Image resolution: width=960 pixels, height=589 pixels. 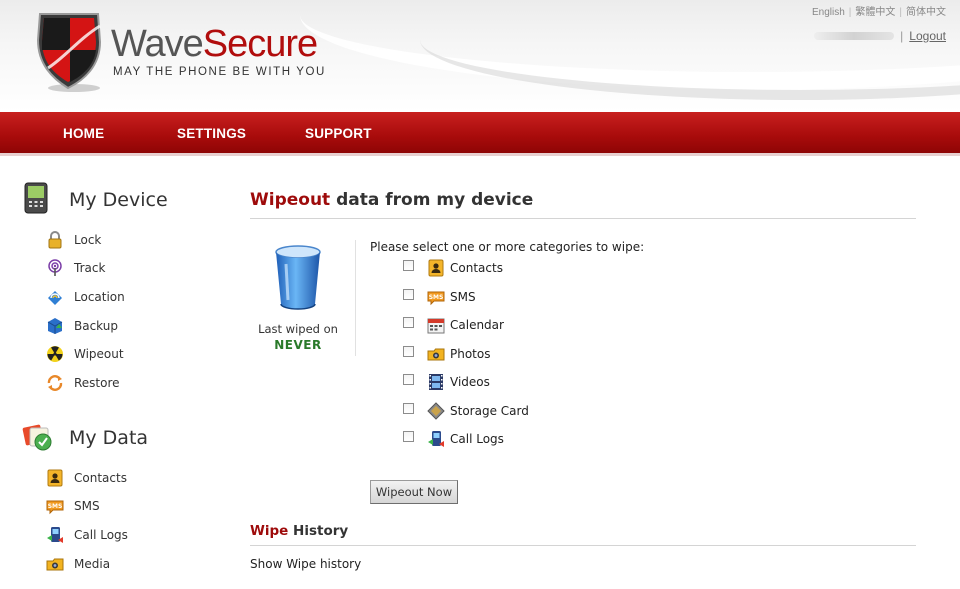 I want to click on wipeout-icon, so click(x=55, y=354).